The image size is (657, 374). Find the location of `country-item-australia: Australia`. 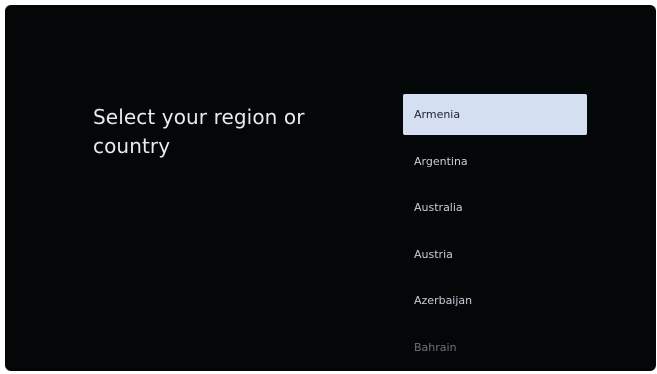

country-item-australia: Australia is located at coordinates (495, 207).